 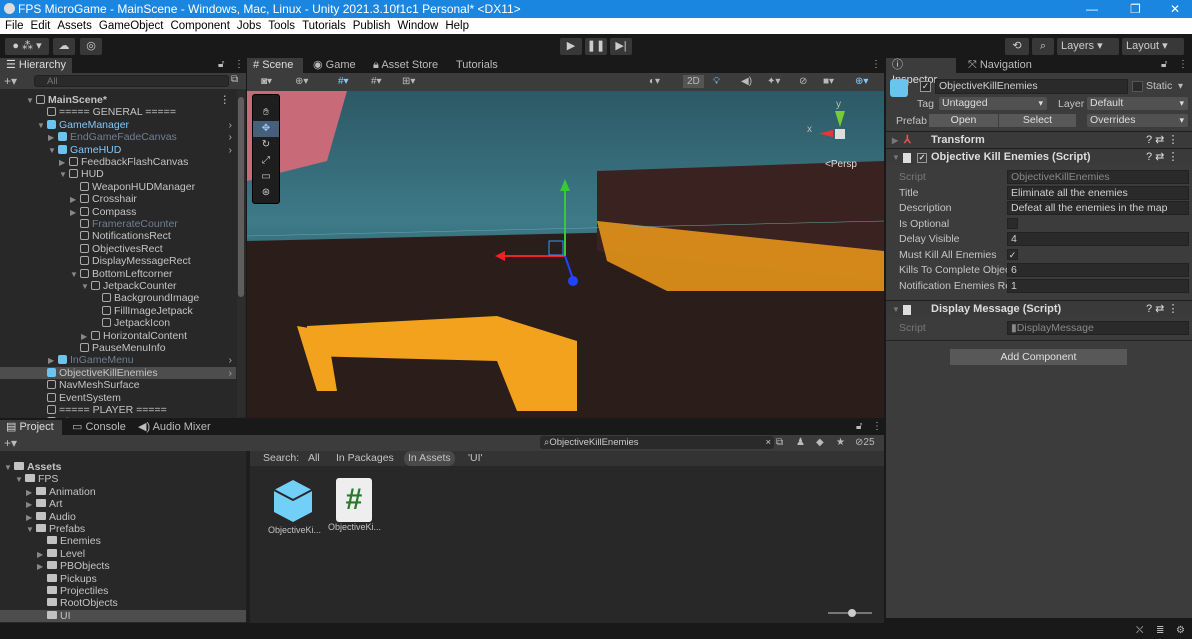 I want to click on hierarchy-scrollbar, so click(x=241, y=253).